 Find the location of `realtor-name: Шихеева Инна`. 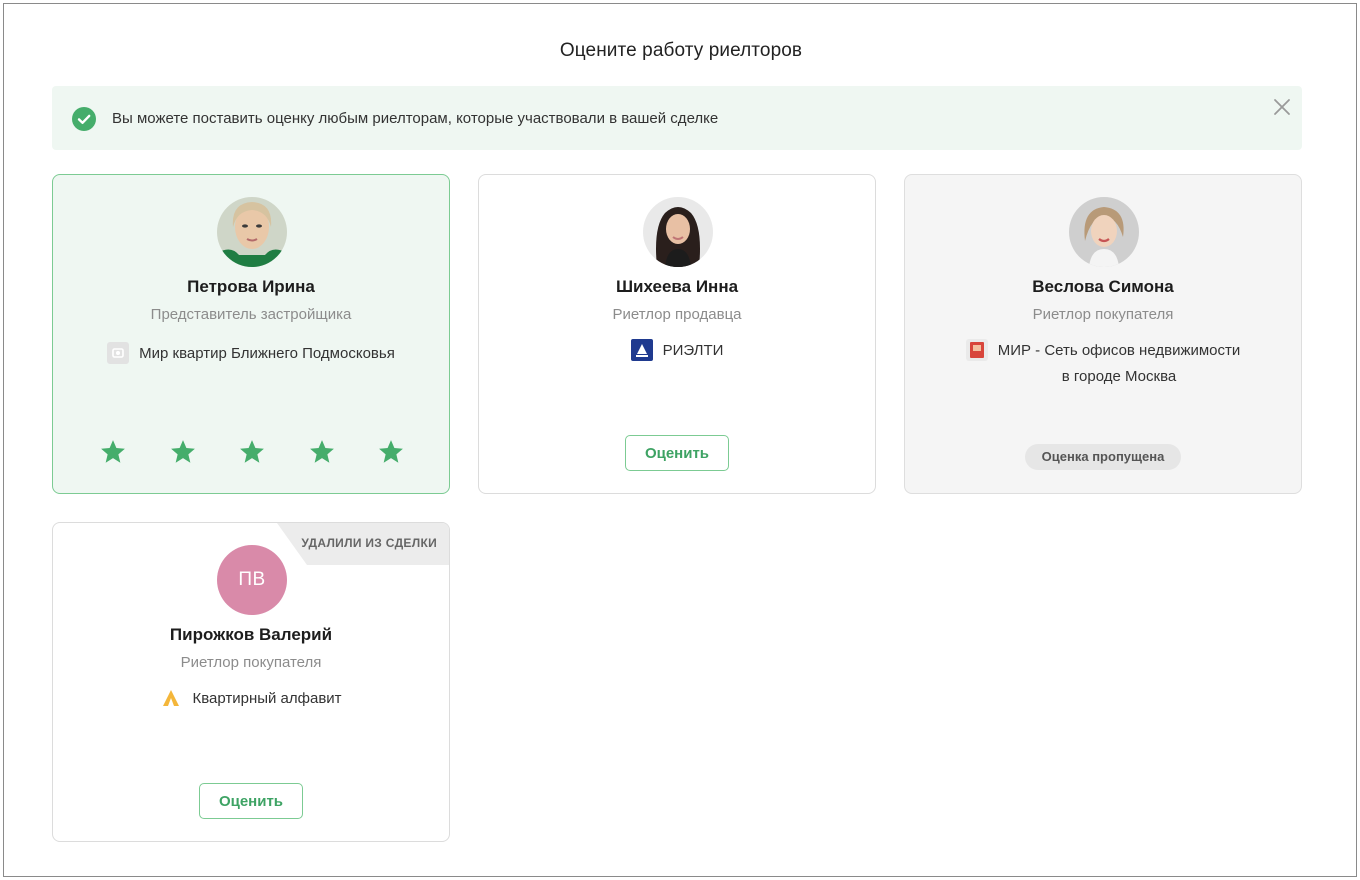

realtor-name: Шихеева Инна is located at coordinates (677, 286).